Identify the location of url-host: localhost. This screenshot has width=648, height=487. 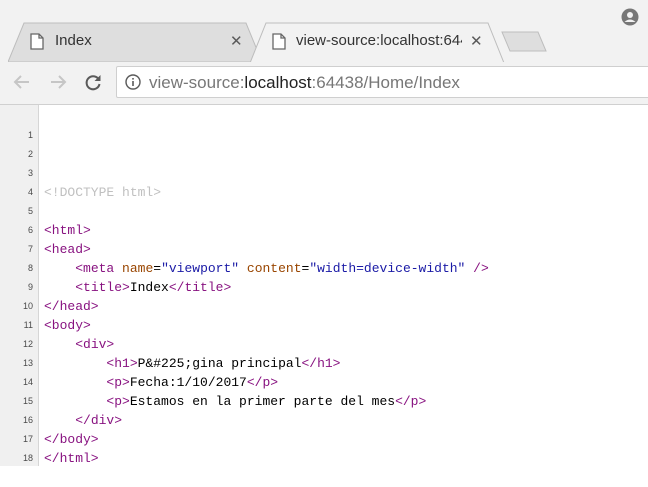
(278, 82).